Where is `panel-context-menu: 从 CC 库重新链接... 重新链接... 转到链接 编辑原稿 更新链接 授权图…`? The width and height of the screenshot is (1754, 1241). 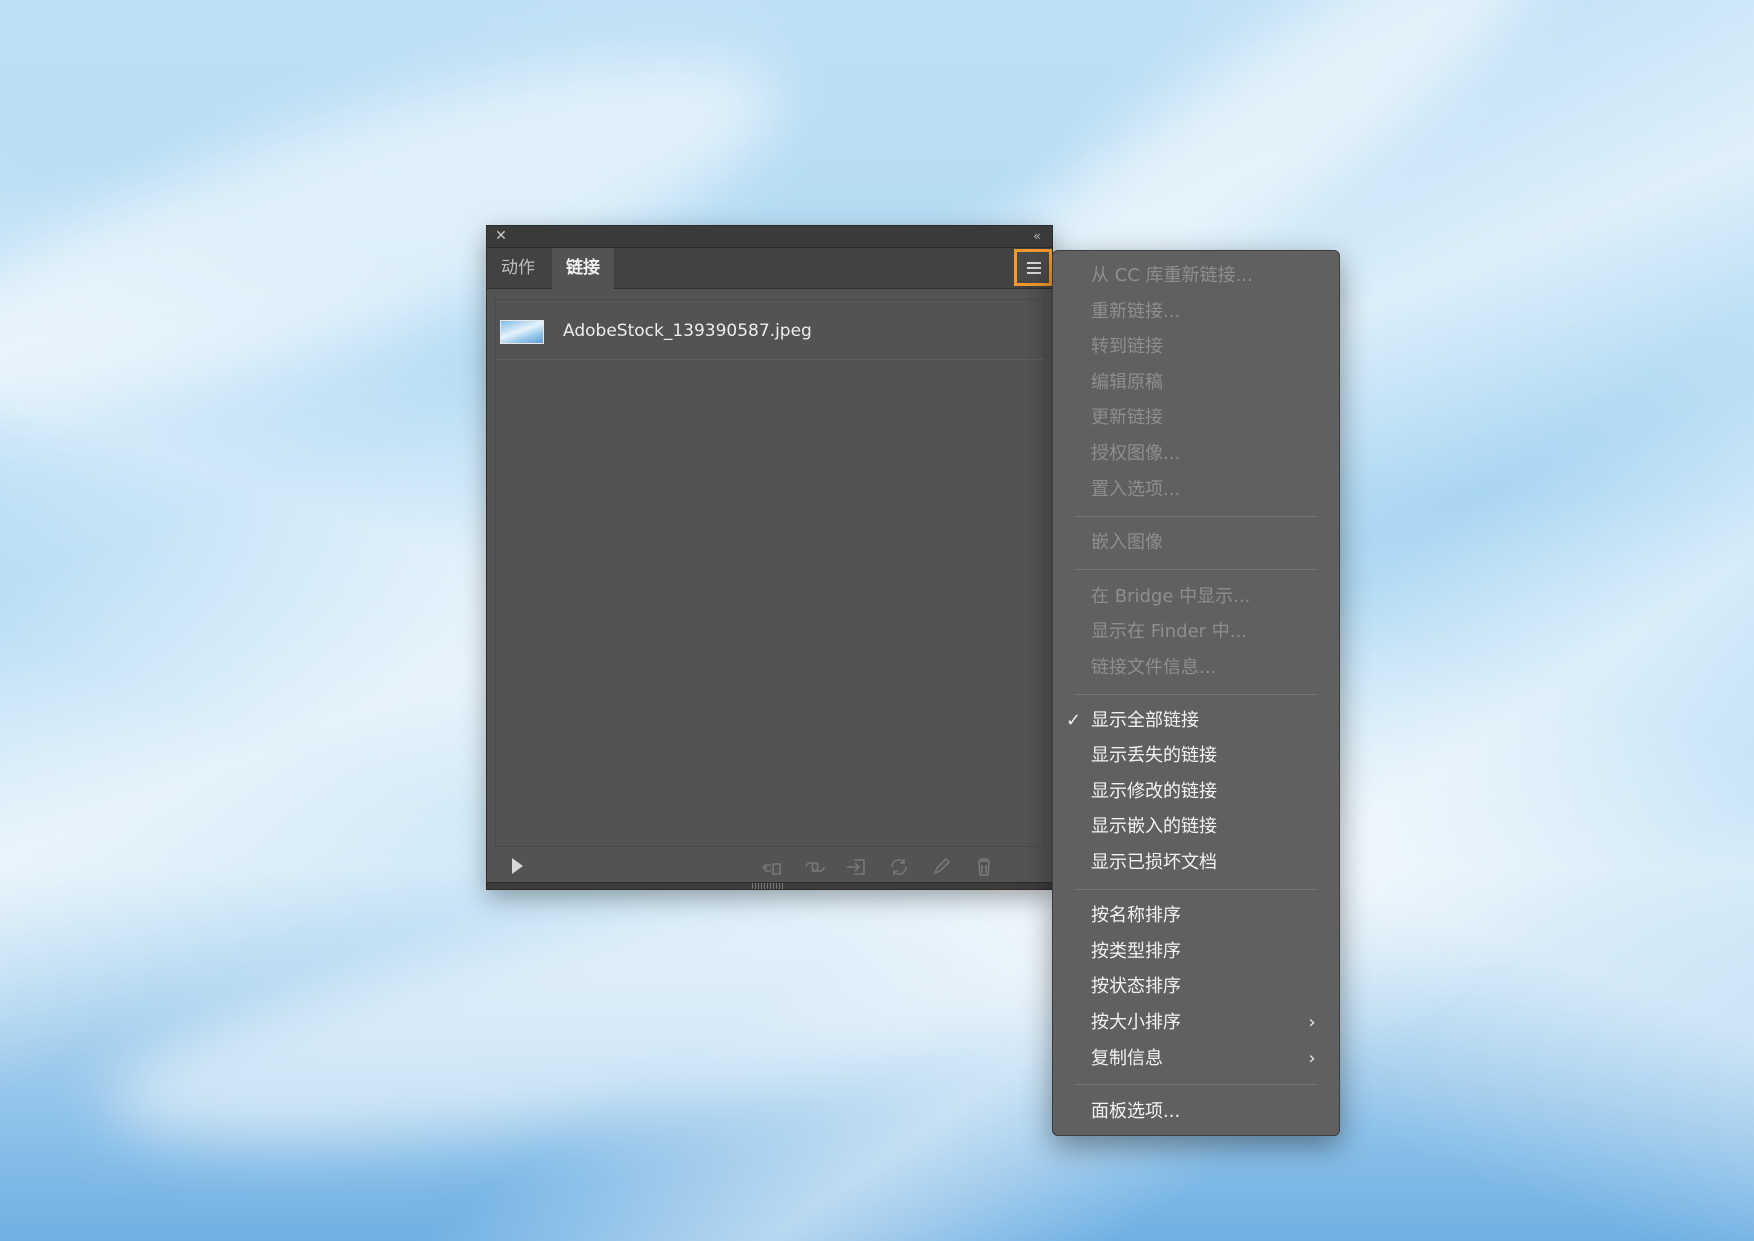 panel-context-menu: 从 CC 库重新链接... 重新链接... 转到链接 编辑原稿 更新链接 授权图… is located at coordinates (1196, 693).